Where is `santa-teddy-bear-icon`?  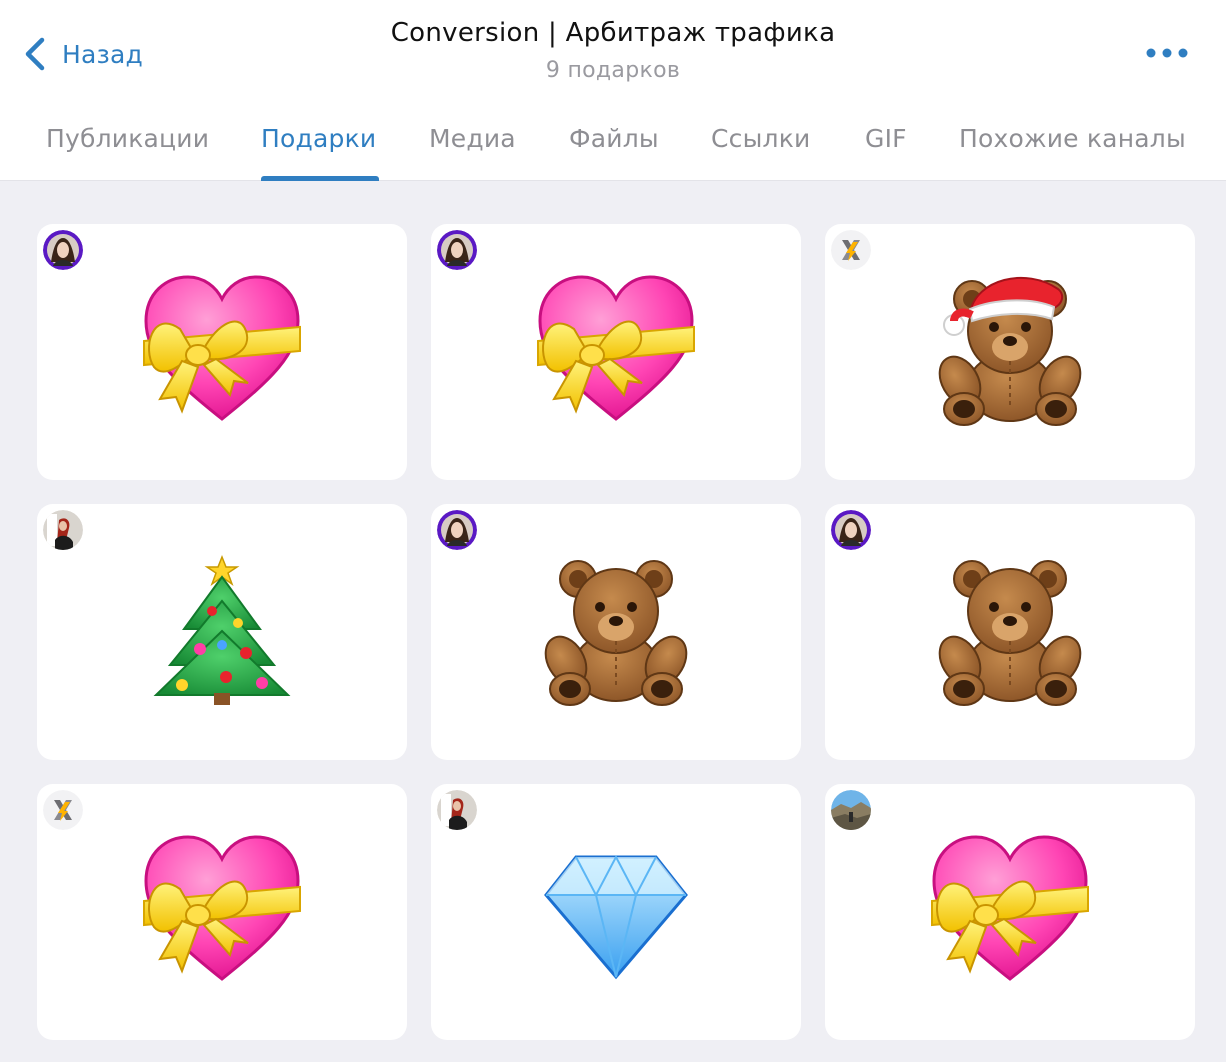 santa-teddy-bear-icon is located at coordinates (1010, 349).